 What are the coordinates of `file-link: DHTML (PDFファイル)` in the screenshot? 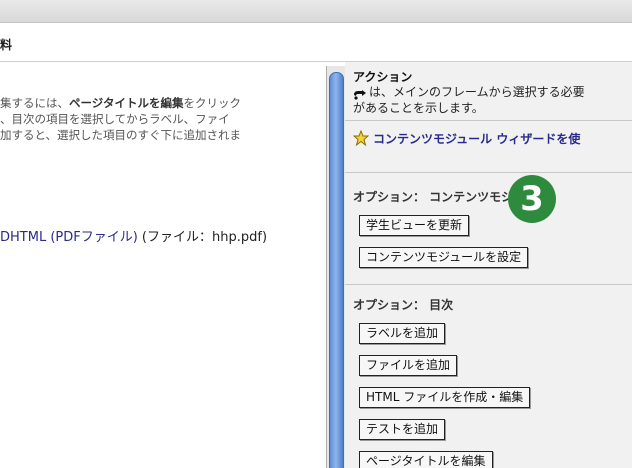 It's located at (69, 237).